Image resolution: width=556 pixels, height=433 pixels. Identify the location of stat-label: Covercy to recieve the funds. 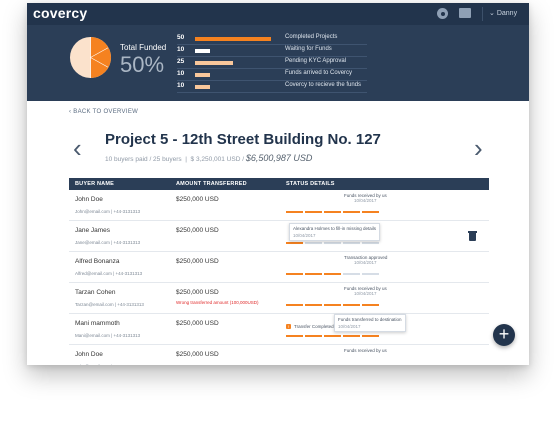
(323, 85).